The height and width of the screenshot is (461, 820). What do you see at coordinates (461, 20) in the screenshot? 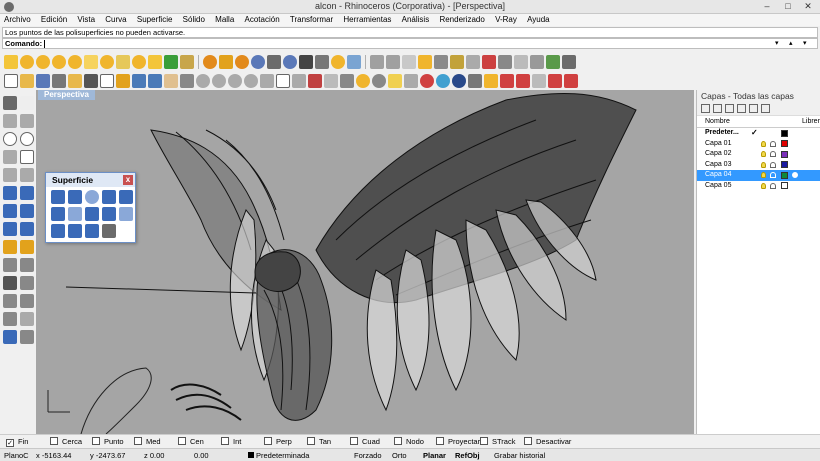
I see `menu-renderizado: Renderizado` at bounding box center [461, 20].